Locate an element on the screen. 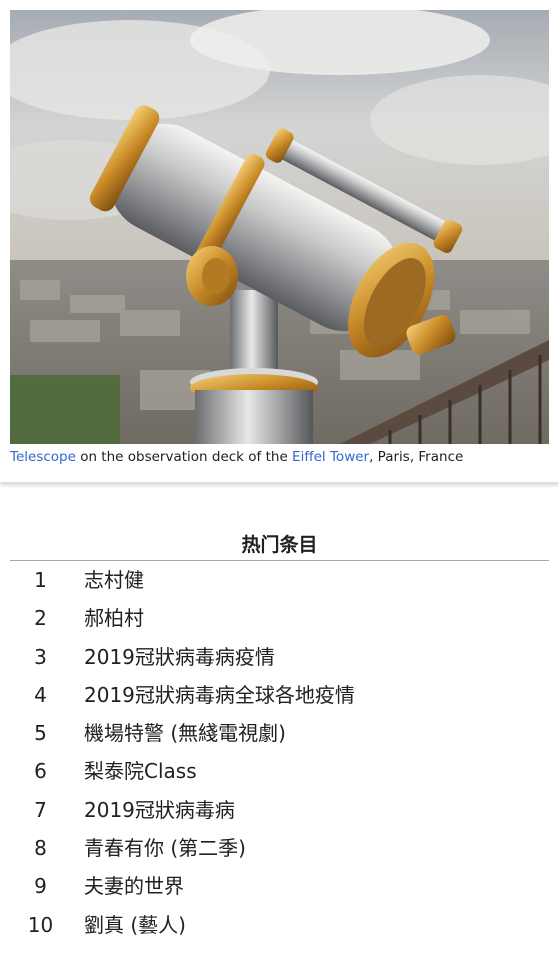 This screenshot has height=959, width=559. rank-number: 8 is located at coordinates (40, 848).